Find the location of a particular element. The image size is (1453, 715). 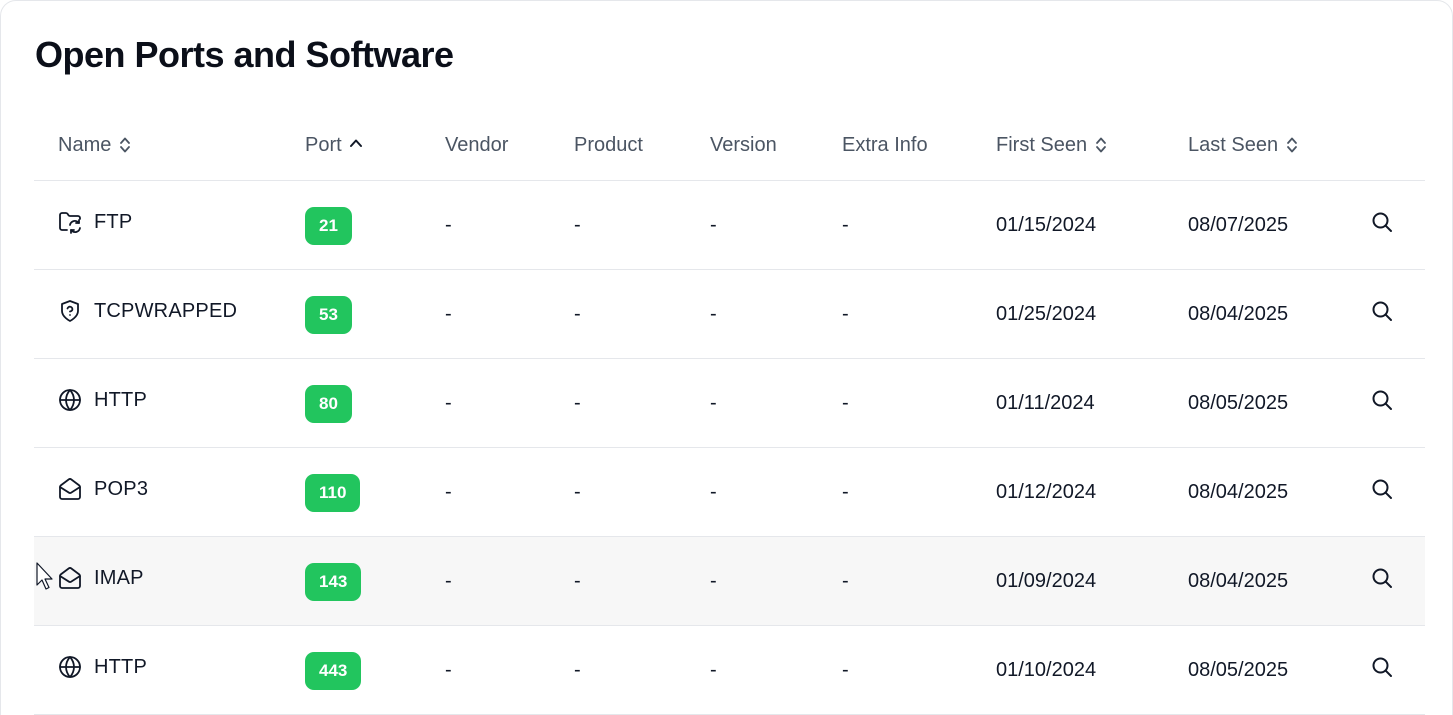

first-seen-cell: 01/25/2024 is located at coordinates (1046, 314).